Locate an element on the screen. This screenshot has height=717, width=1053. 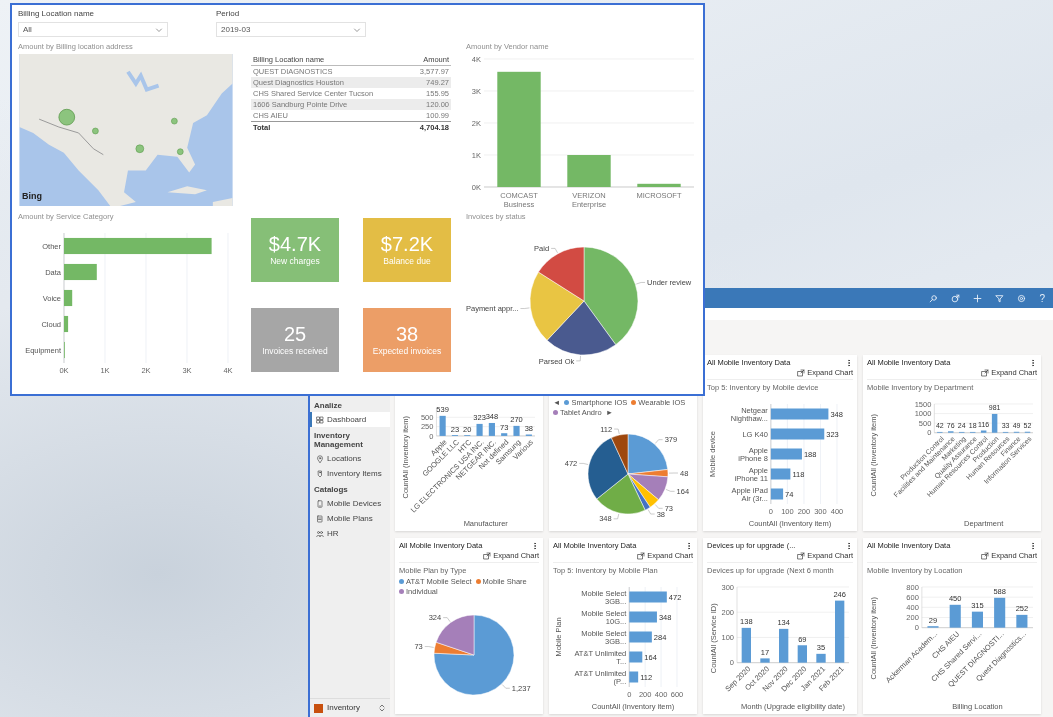
dropdown-field: All is located at coordinates (93, 29).